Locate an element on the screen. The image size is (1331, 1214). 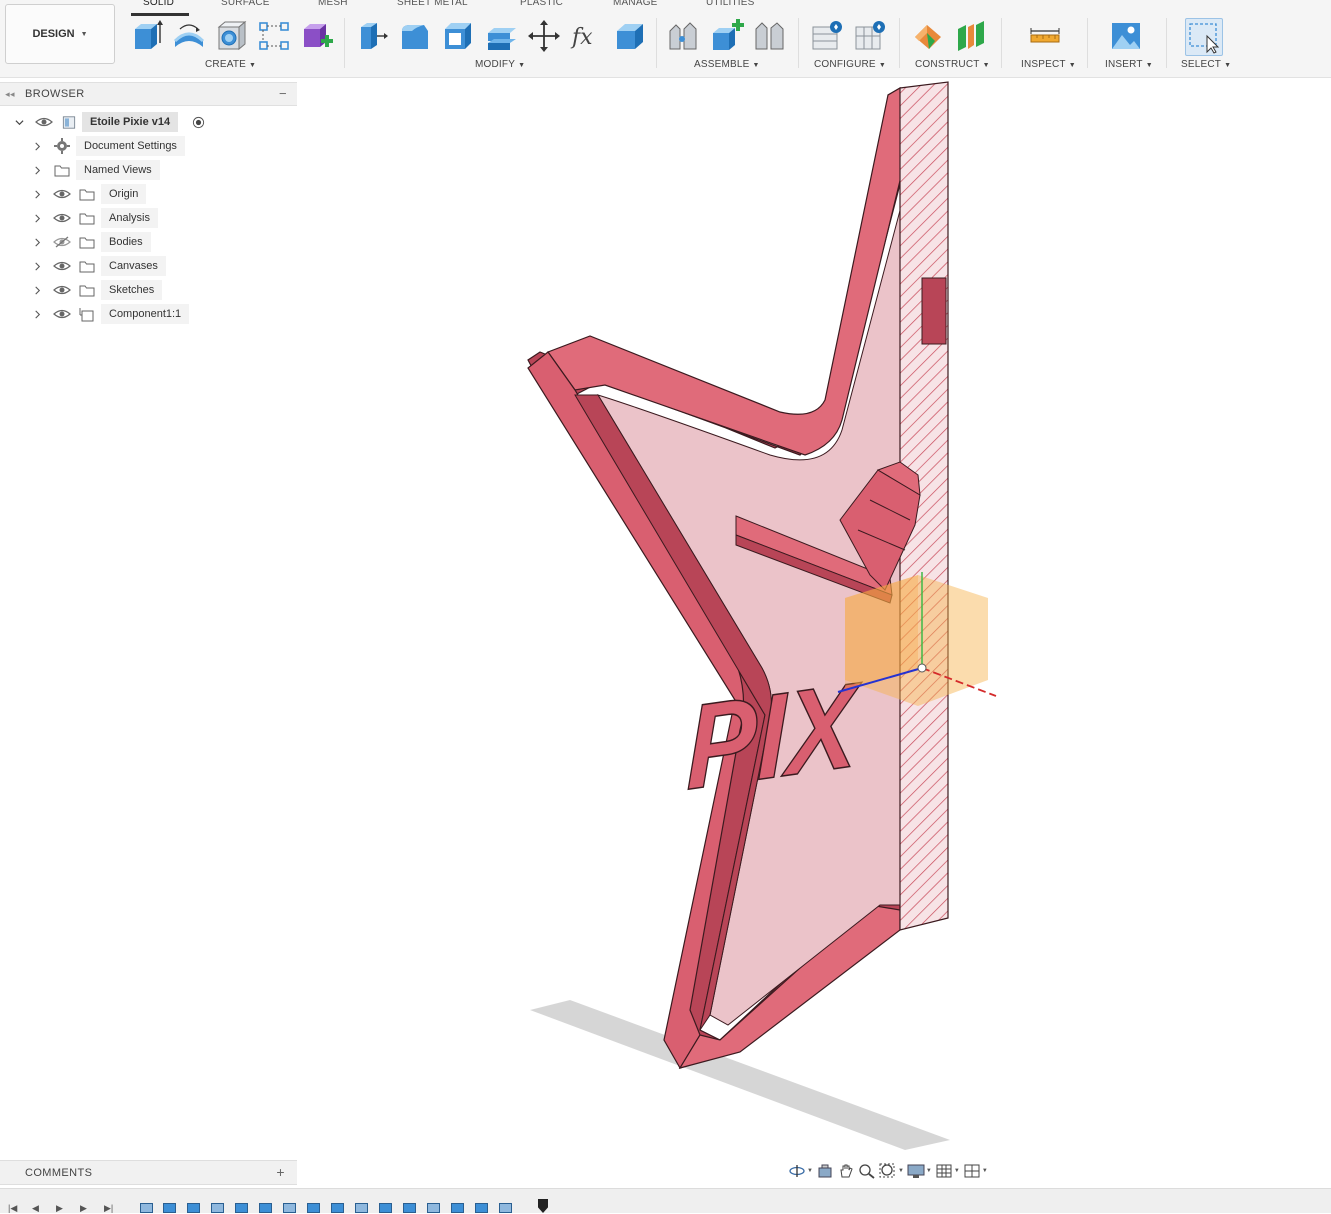
move-icon is located at coordinates (544, 36).